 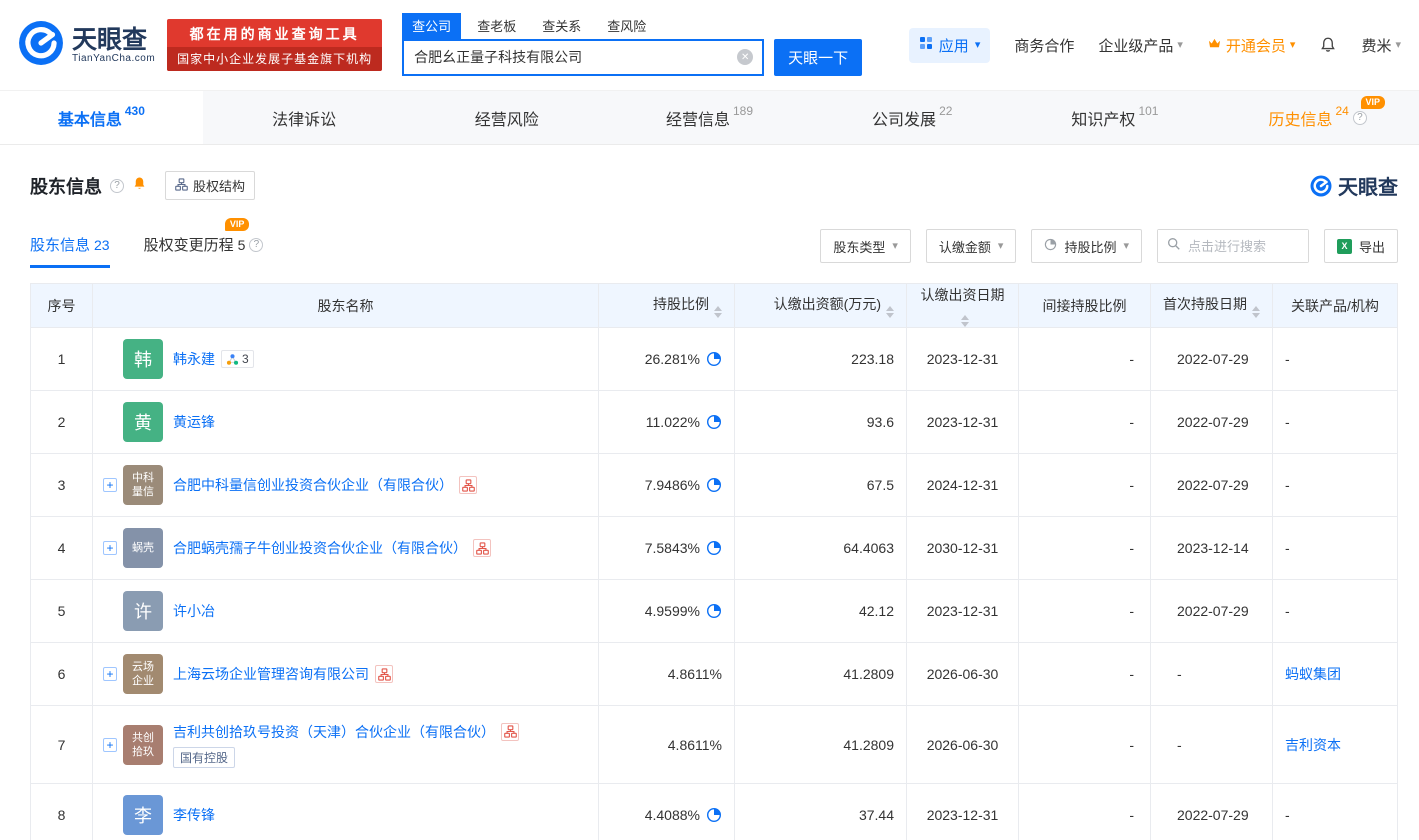 I want to click on nav-tab-count: 430, so click(x=134, y=110).